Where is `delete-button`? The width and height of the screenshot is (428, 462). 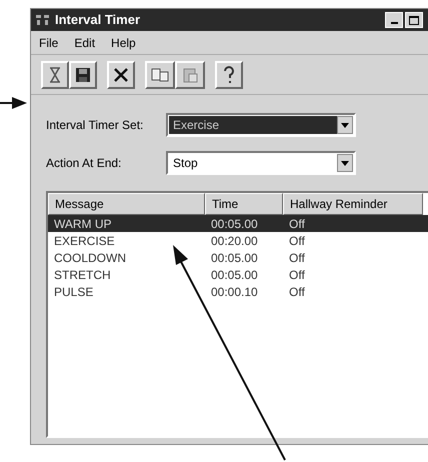 delete-button is located at coordinates (121, 74).